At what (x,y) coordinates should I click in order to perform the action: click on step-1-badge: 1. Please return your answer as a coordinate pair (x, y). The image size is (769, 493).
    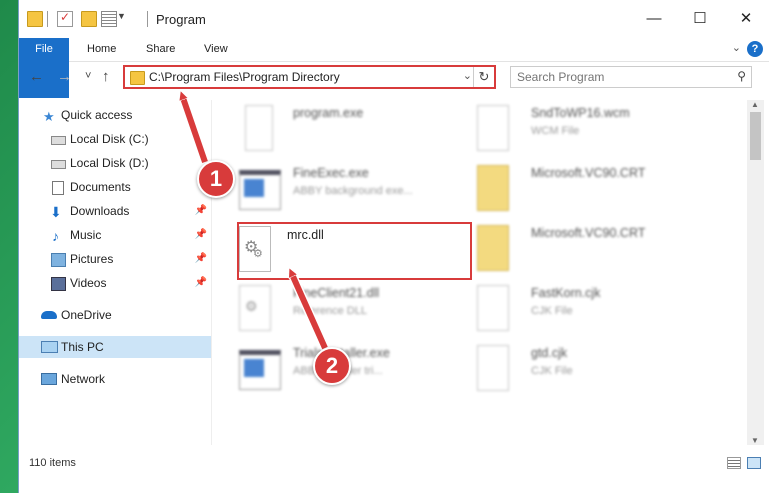
    Looking at the image, I should click on (216, 179).